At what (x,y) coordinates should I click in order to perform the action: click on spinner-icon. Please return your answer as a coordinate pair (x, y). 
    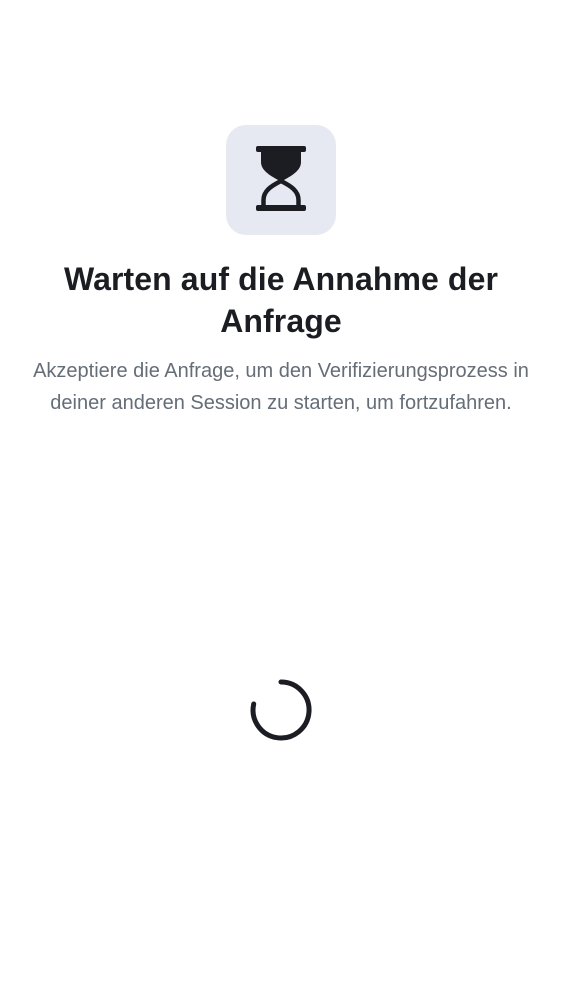
    Looking at the image, I should click on (281, 710).